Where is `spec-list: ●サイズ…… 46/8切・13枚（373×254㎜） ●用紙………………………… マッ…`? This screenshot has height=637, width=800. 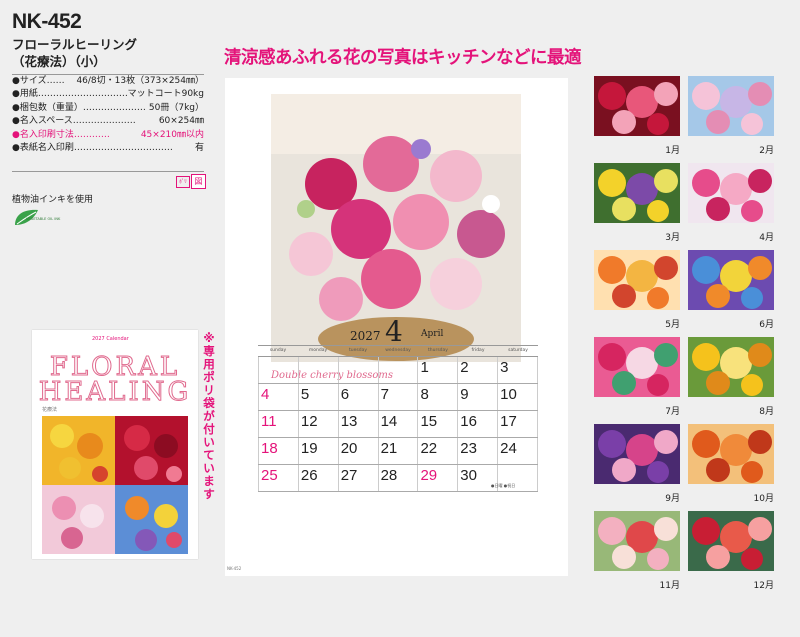
spec-list: ●サイズ…… 46/8切・13枚（373×254㎜） ●用紙………………………… マッ… is located at coordinates (108, 115).